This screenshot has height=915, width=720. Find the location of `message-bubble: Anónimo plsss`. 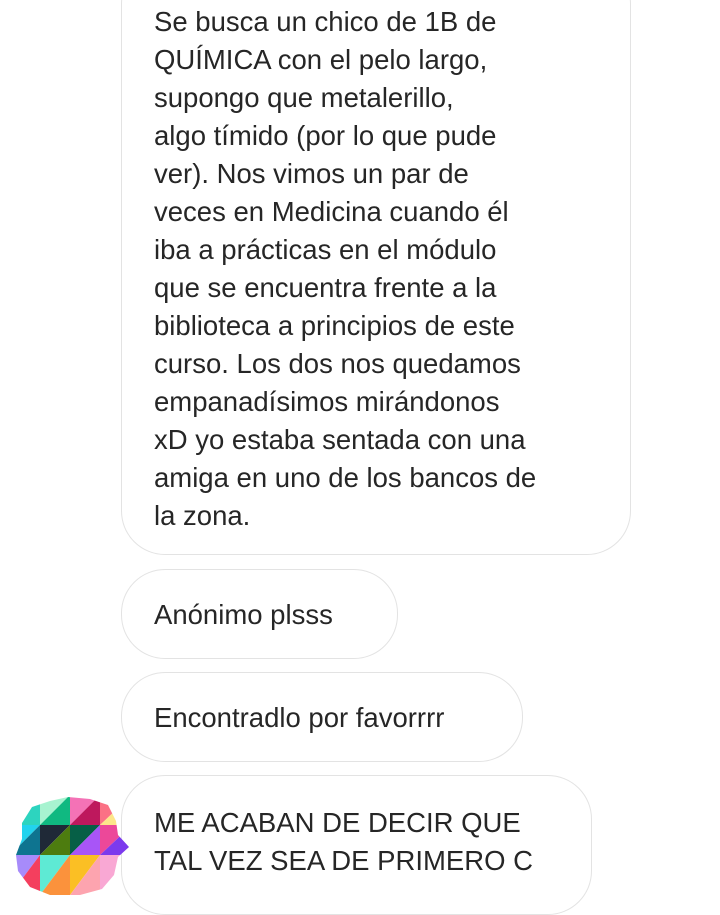

message-bubble: Anónimo plsss is located at coordinates (259, 614).